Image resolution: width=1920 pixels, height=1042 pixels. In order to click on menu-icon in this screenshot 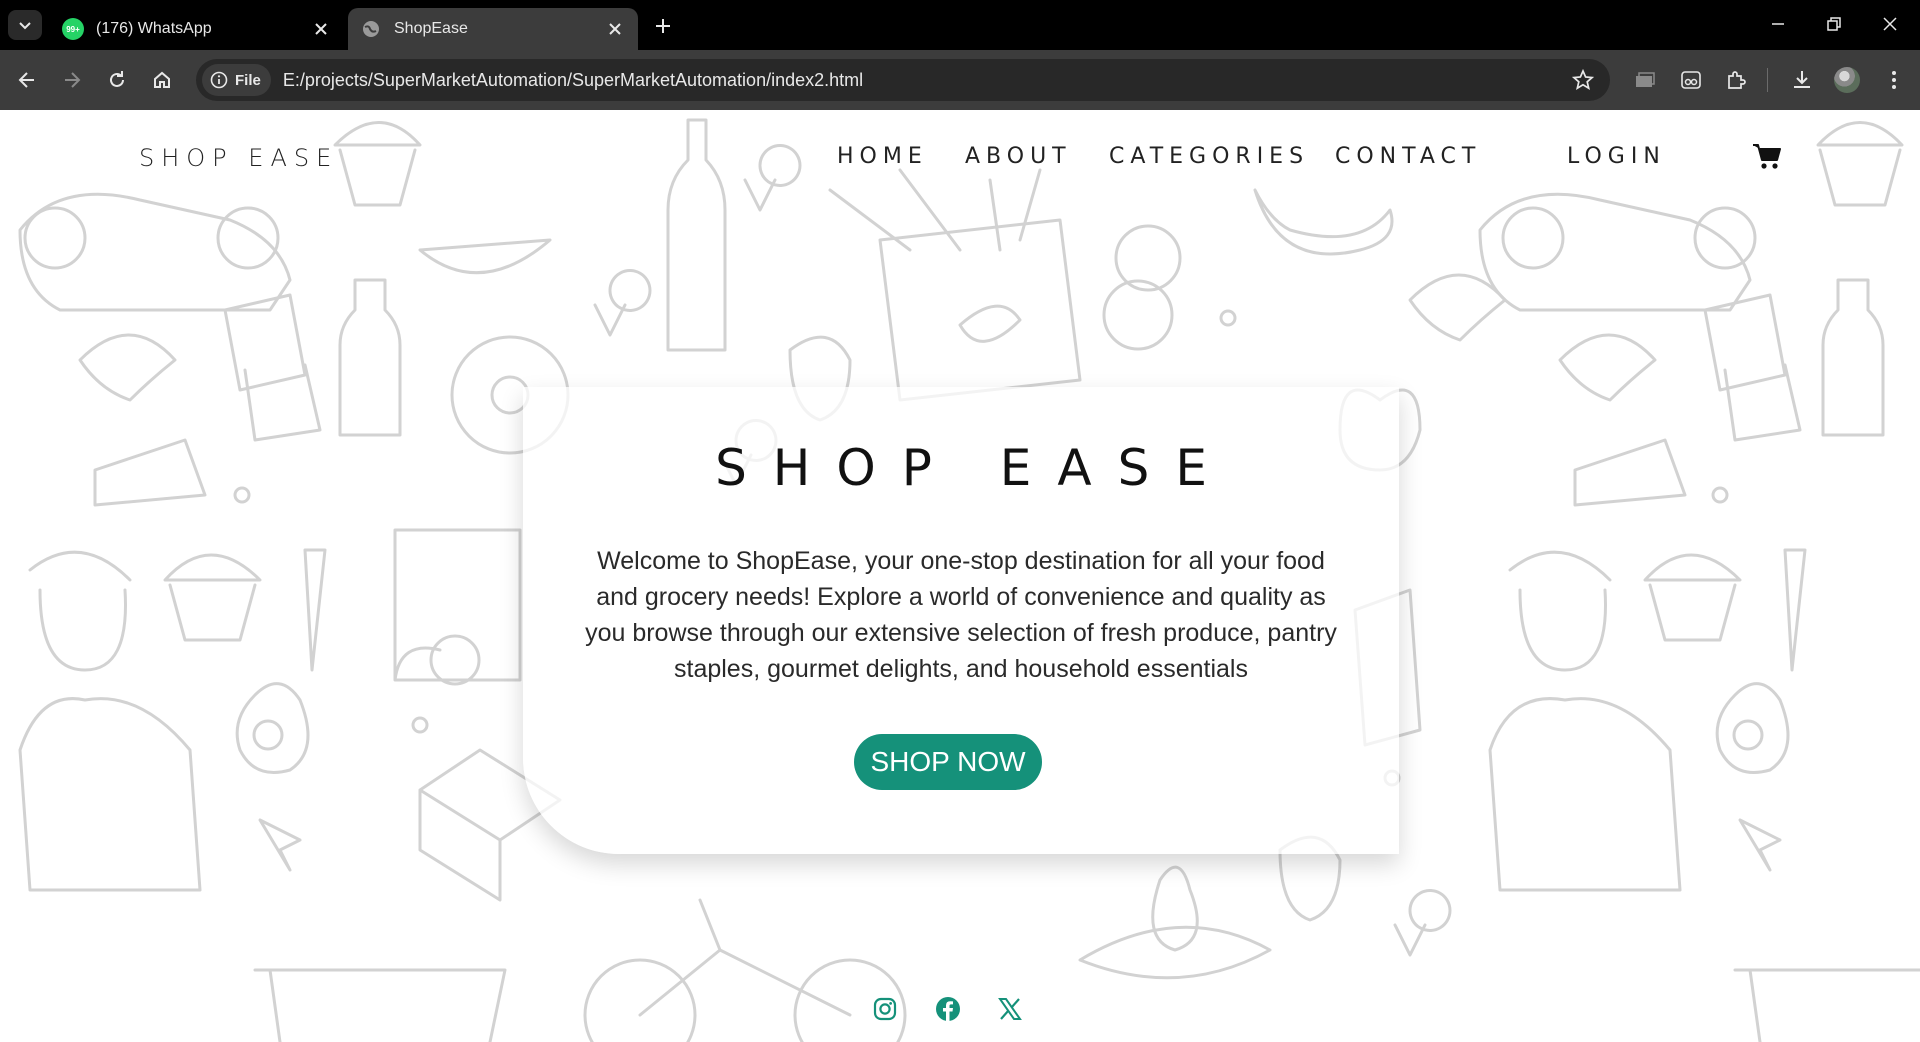, I will do `click(1894, 80)`.